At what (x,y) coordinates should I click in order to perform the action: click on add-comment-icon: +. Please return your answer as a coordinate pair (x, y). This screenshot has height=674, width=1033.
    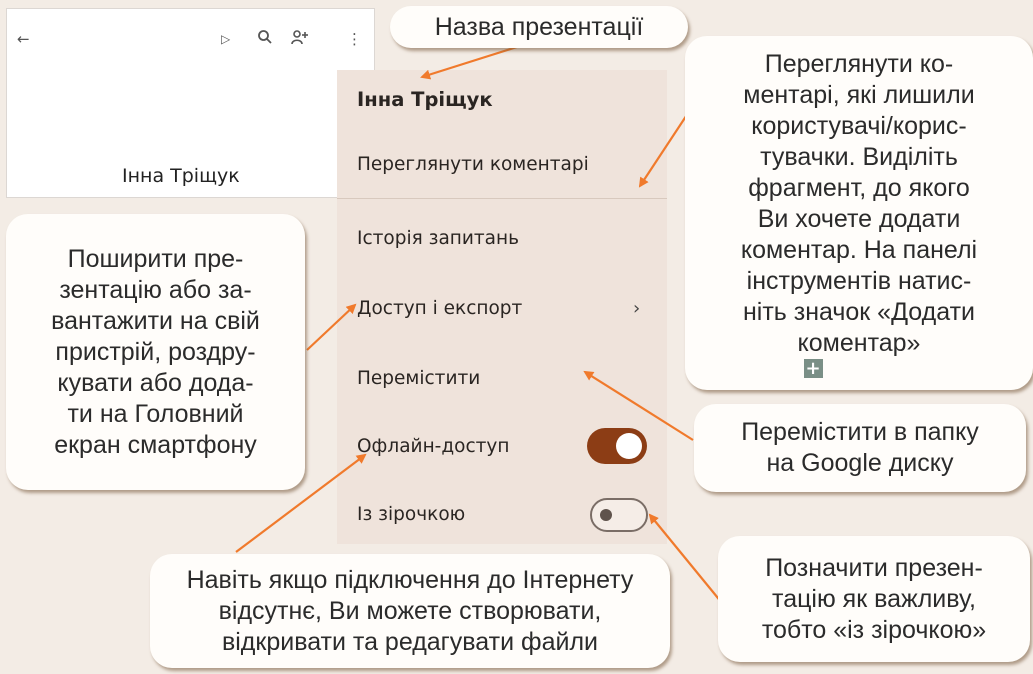
    Looking at the image, I should click on (813, 368).